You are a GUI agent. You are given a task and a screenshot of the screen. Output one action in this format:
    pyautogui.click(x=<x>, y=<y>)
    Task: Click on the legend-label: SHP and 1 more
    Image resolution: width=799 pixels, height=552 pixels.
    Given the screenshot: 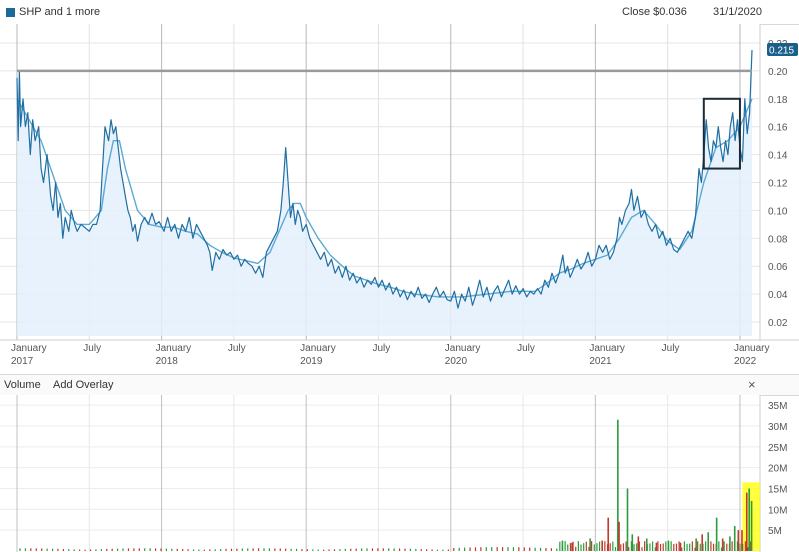 What is the action you would take?
    pyautogui.click(x=59, y=12)
    